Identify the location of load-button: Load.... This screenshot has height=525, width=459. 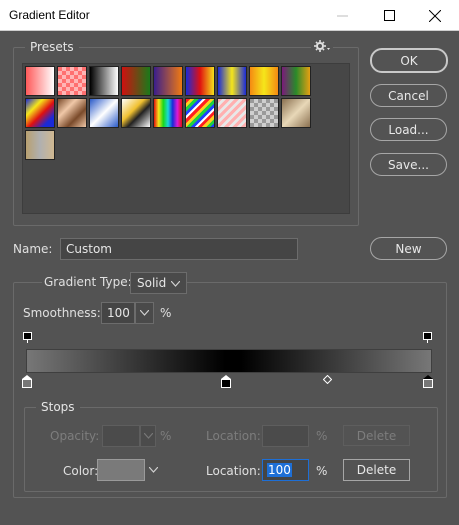
(408, 129).